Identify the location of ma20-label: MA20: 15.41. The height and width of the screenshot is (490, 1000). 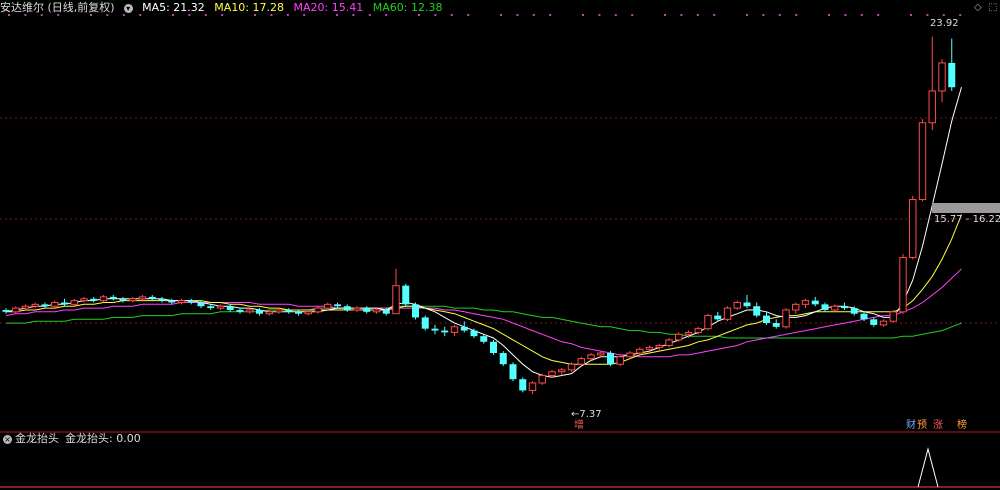
(328, 7).